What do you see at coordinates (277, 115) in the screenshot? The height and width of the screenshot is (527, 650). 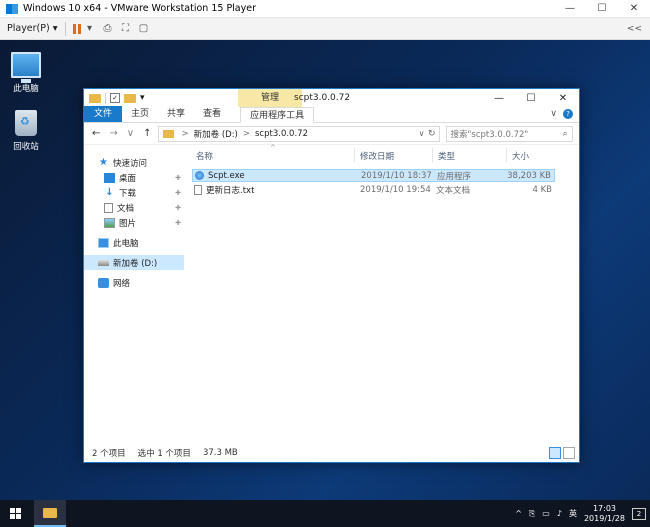 I see `tab-application-tools: 应用程序工具` at bounding box center [277, 115].